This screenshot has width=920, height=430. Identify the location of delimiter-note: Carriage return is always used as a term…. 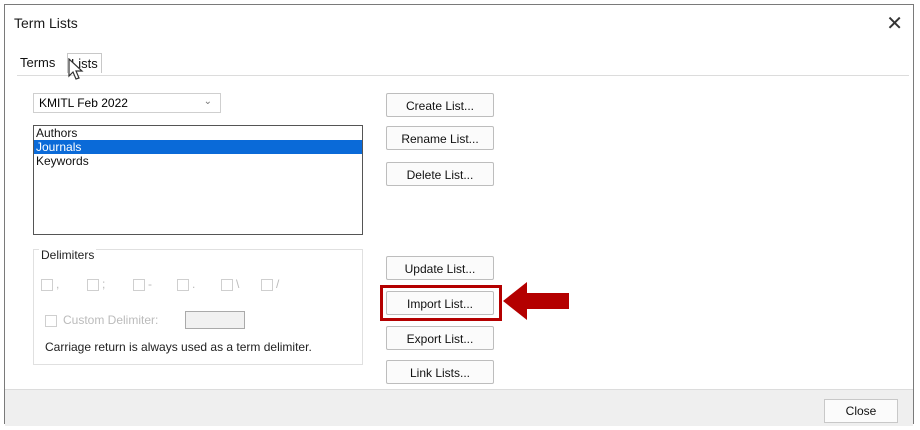
(178, 347).